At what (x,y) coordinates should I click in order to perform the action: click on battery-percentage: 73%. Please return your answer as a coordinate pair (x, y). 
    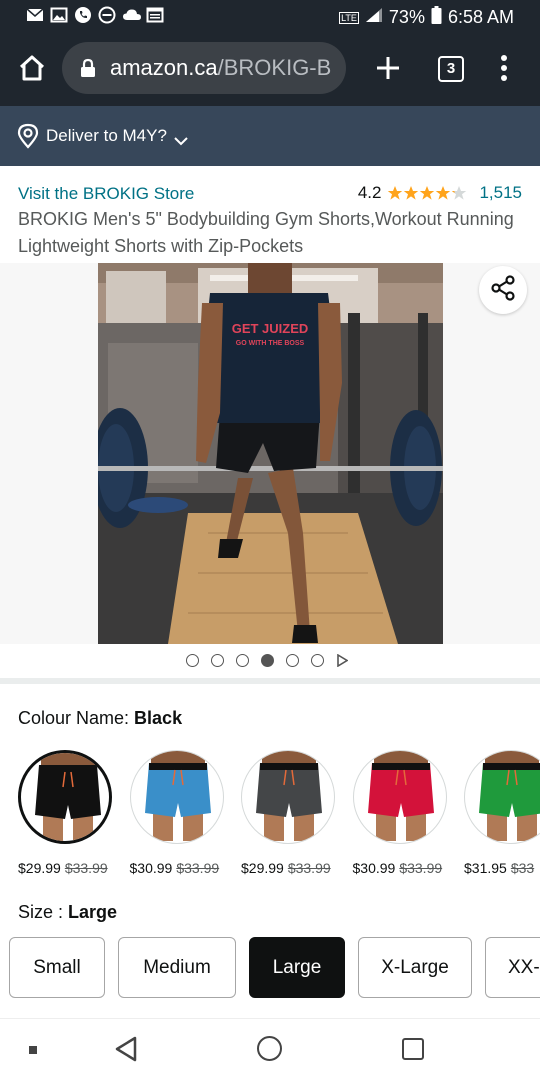
    Looking at the image, I should click on (406, 17).